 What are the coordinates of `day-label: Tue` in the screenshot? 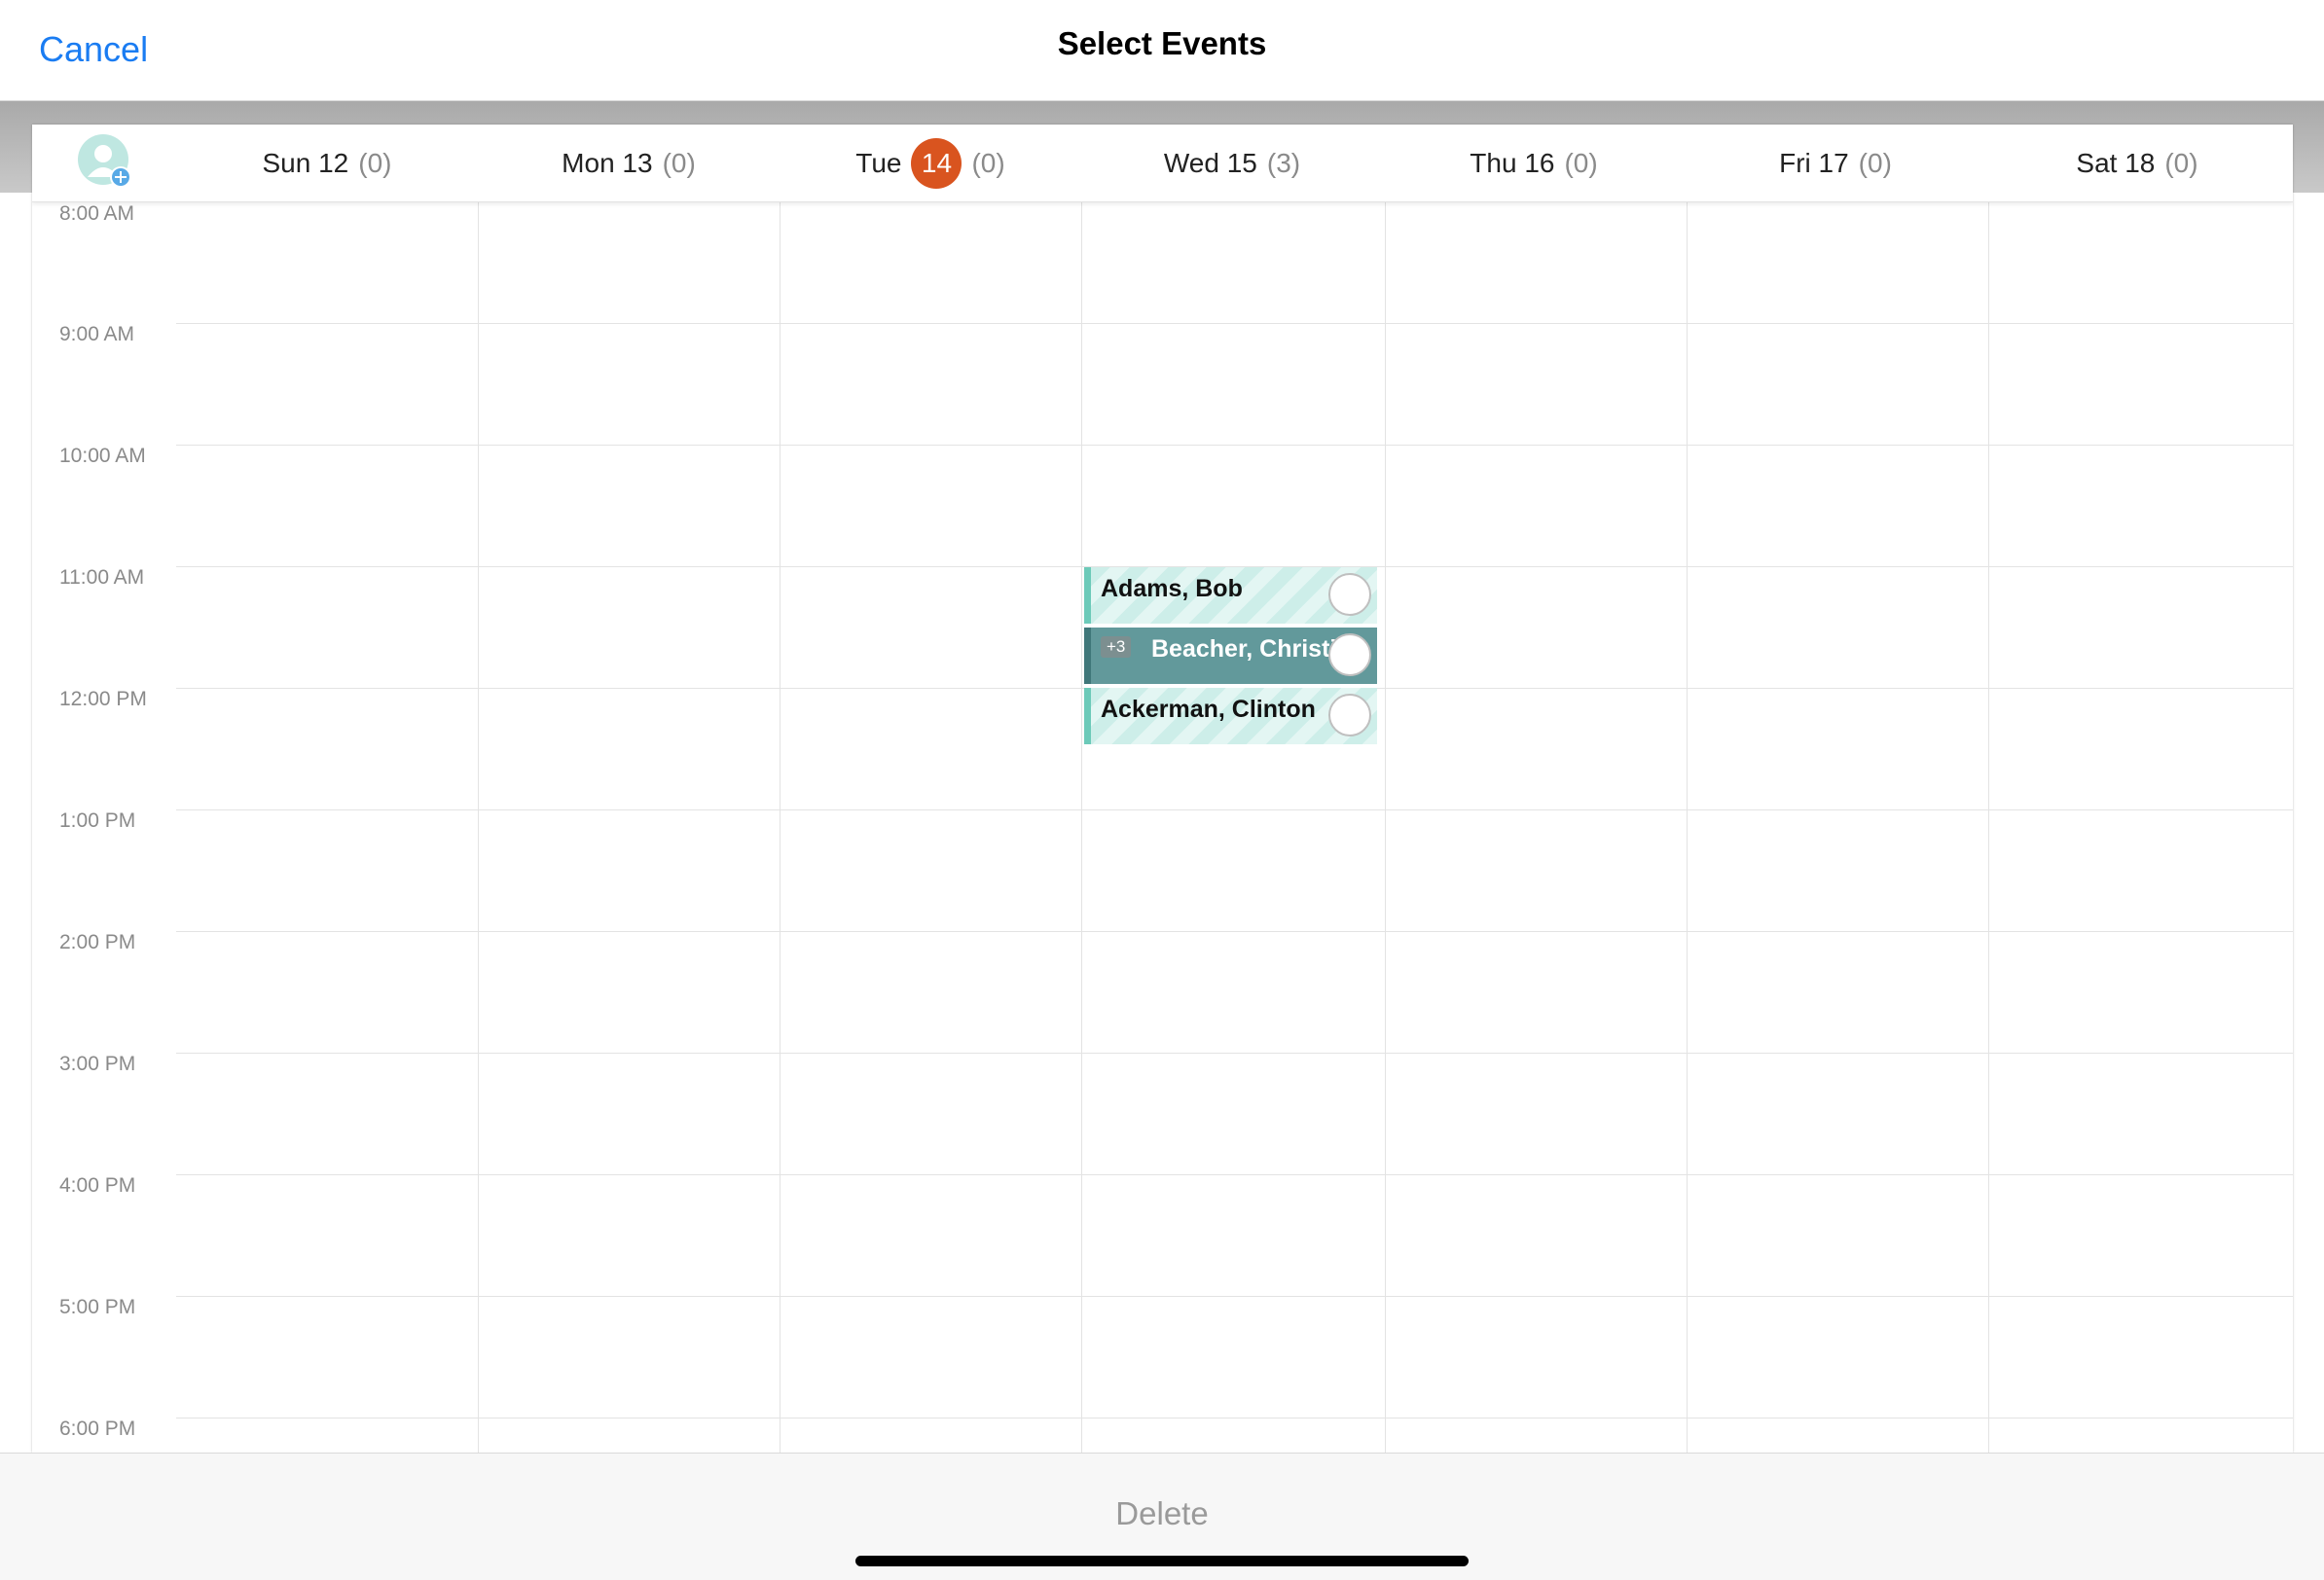 It's located at (878, 162).